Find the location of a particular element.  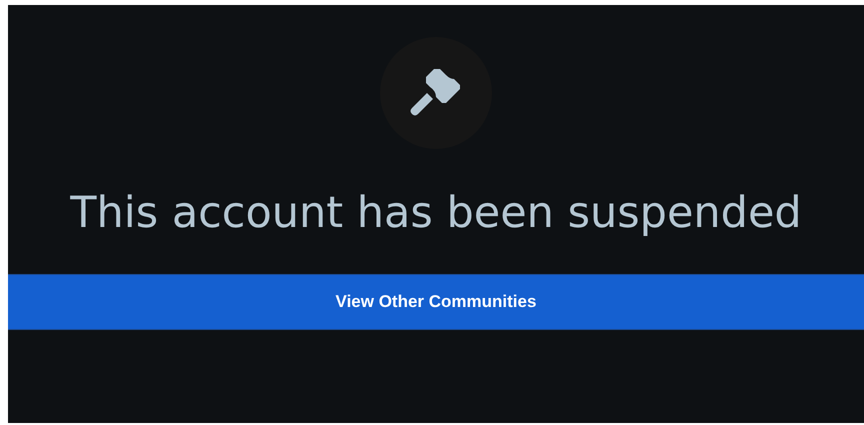

suspension-heading: This account has been suspended is located at coordinates (436, 213).